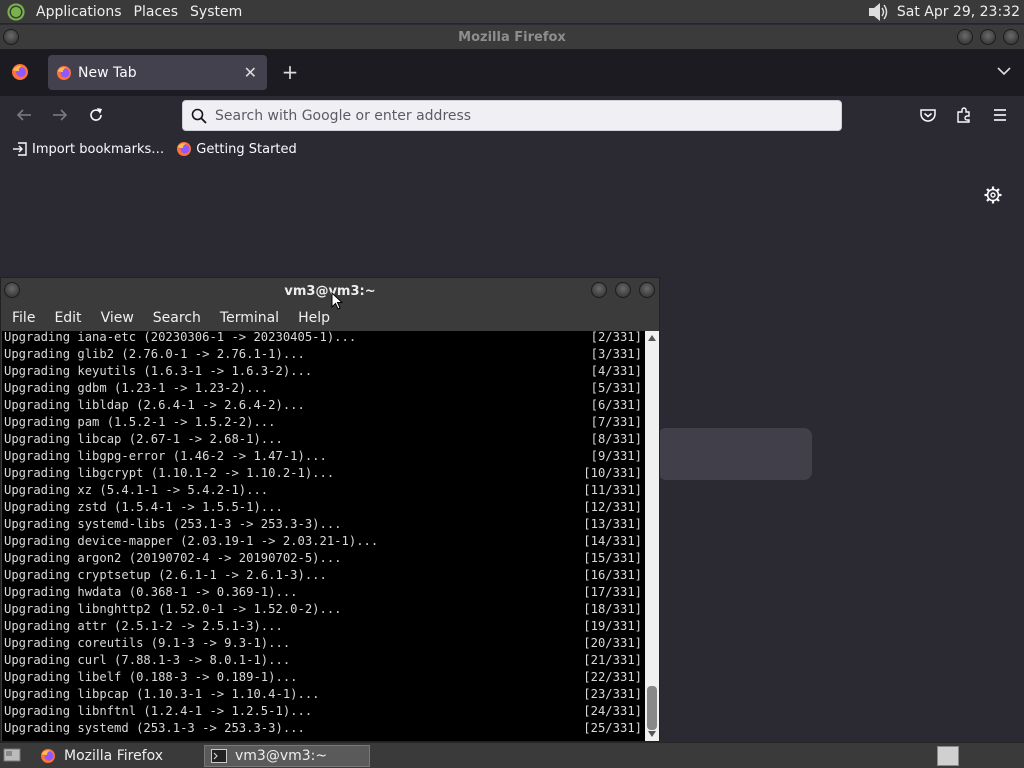 This screenshot has height=768, width=1024. Describe the element at coordinates (616, 405) in the screenshot. I see `terminal-line-progress: [6/331]` at that location.